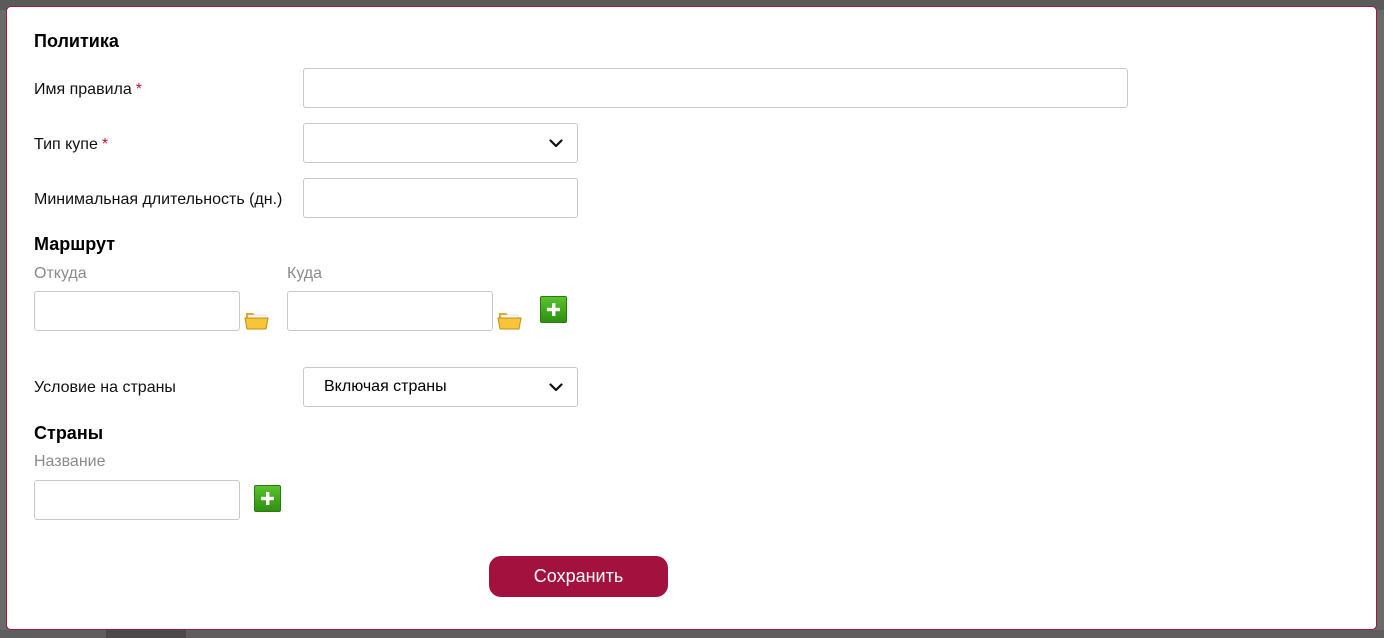  I want to click on coupe-type-label: Тип купе *, so click(71, 144).